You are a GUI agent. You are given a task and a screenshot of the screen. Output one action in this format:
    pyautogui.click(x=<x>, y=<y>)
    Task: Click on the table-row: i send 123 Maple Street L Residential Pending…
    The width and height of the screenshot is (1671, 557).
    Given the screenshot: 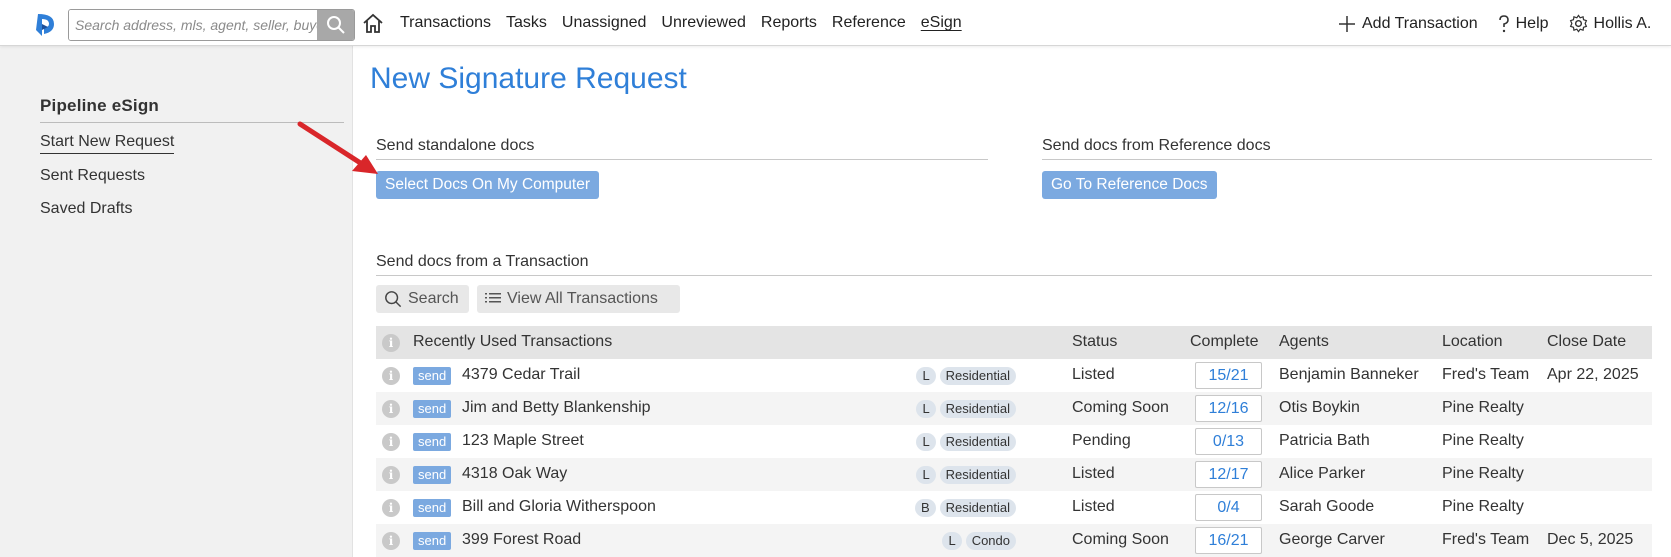 What is the action you would take?
    pyautogui.click(x=1014, y=441)
    